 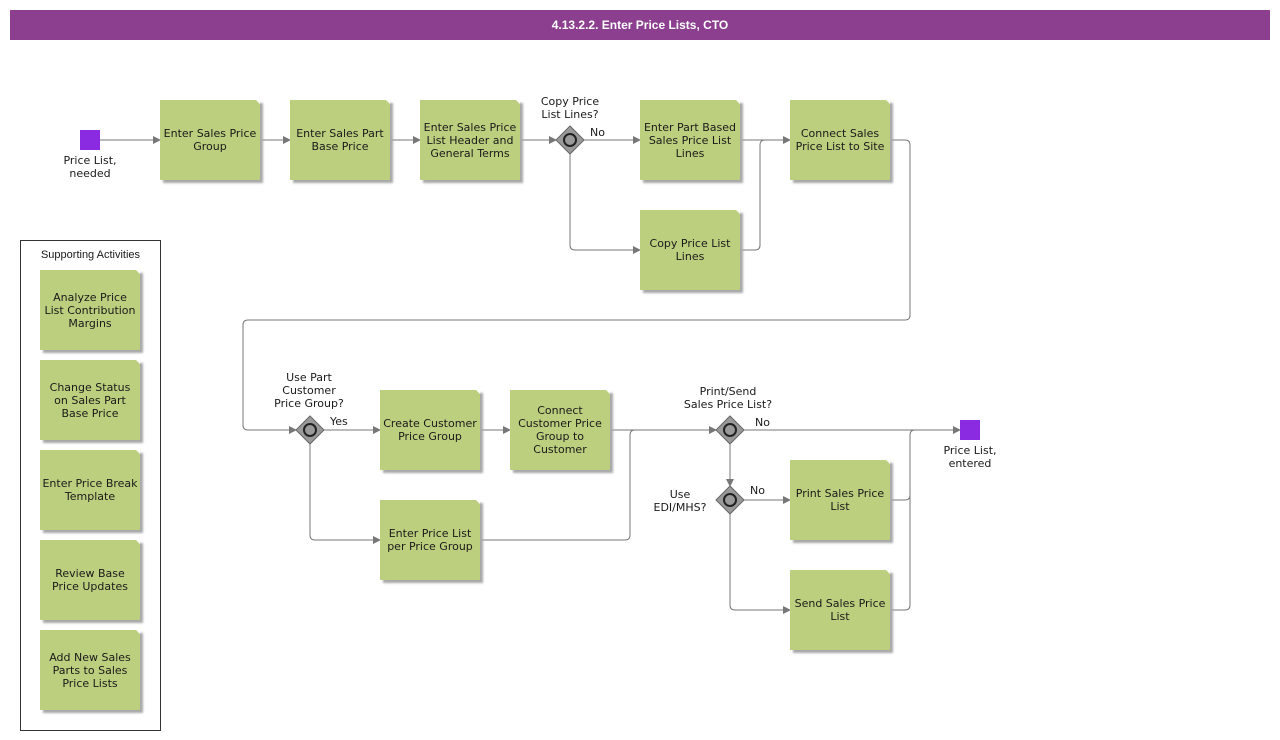 What do you see at coordinates (90, 400) in the screenshot?
I see `support-item-change-status: Change Status on Sales Part Base Price` at bounding box center [90, 400].